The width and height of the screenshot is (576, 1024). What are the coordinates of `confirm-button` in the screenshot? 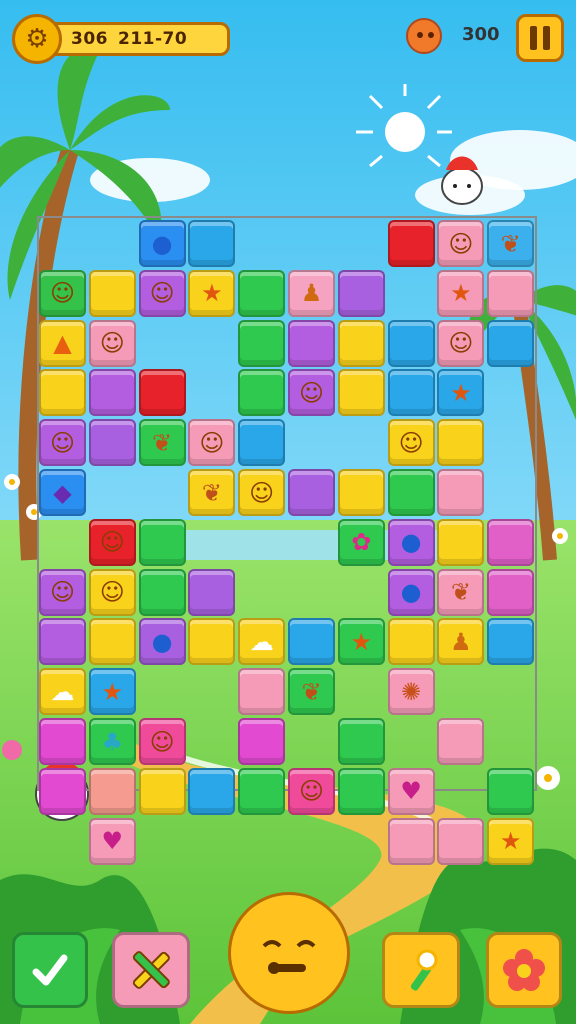 It's located at (50, 970).